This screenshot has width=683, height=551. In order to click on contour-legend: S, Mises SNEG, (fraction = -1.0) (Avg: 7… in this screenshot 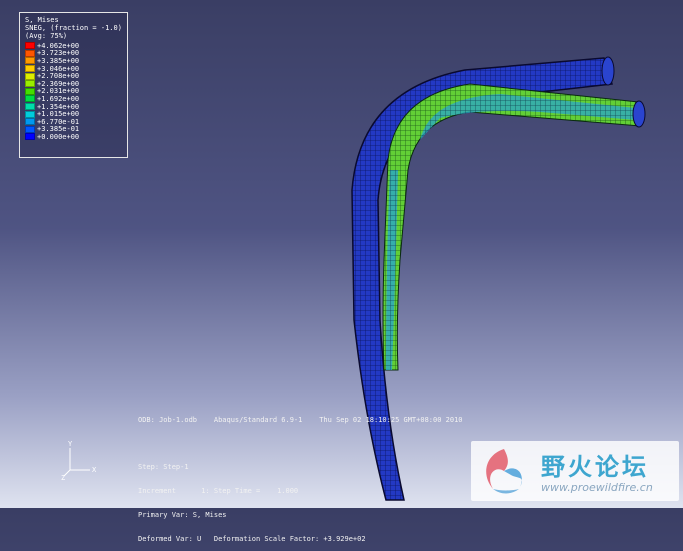, I will do `click(73, 85)`.